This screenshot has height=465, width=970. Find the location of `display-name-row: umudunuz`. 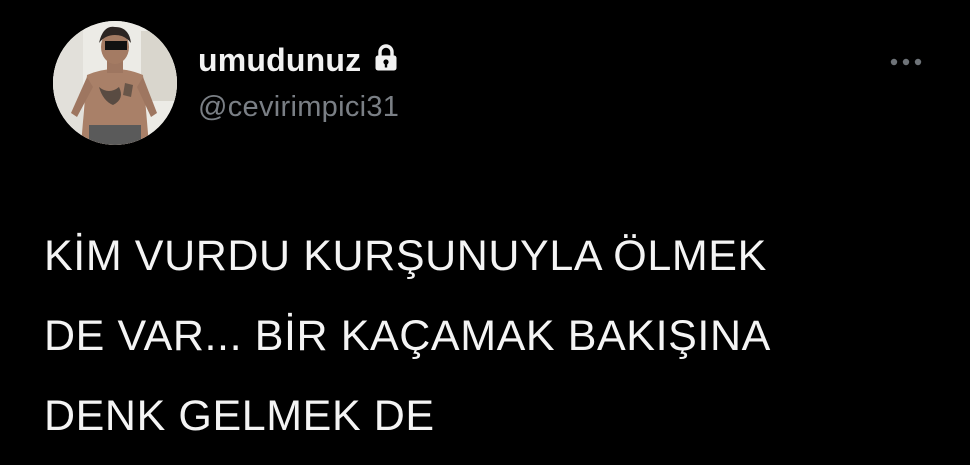

display-name-row: umudunuz is located at coordinates (298, 60).